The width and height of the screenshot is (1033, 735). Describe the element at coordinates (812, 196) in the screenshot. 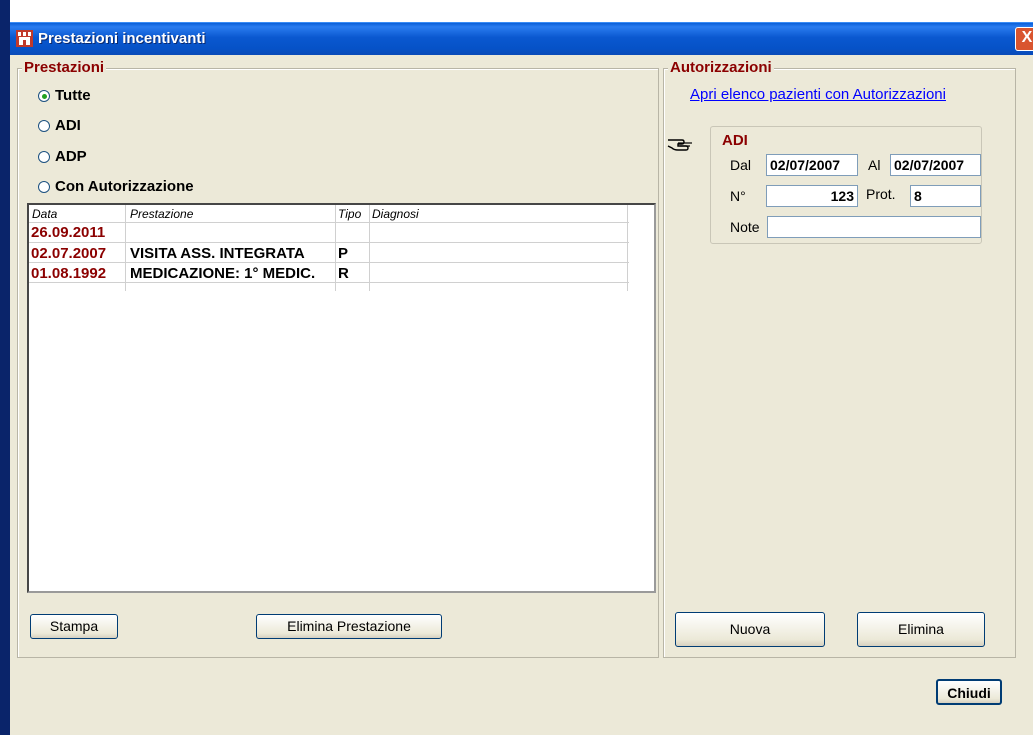

I see `n-field` at that location.